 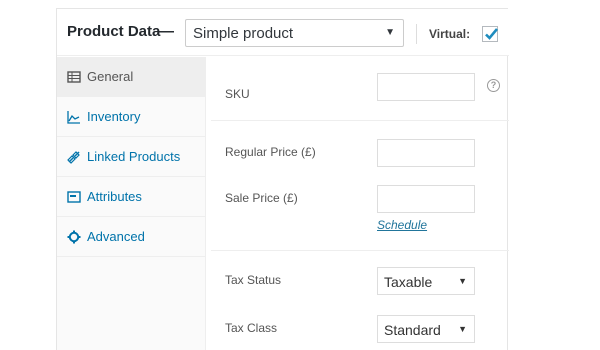 I want to click on tab-attributes-label: Attributes, so click(x=114, y=196).